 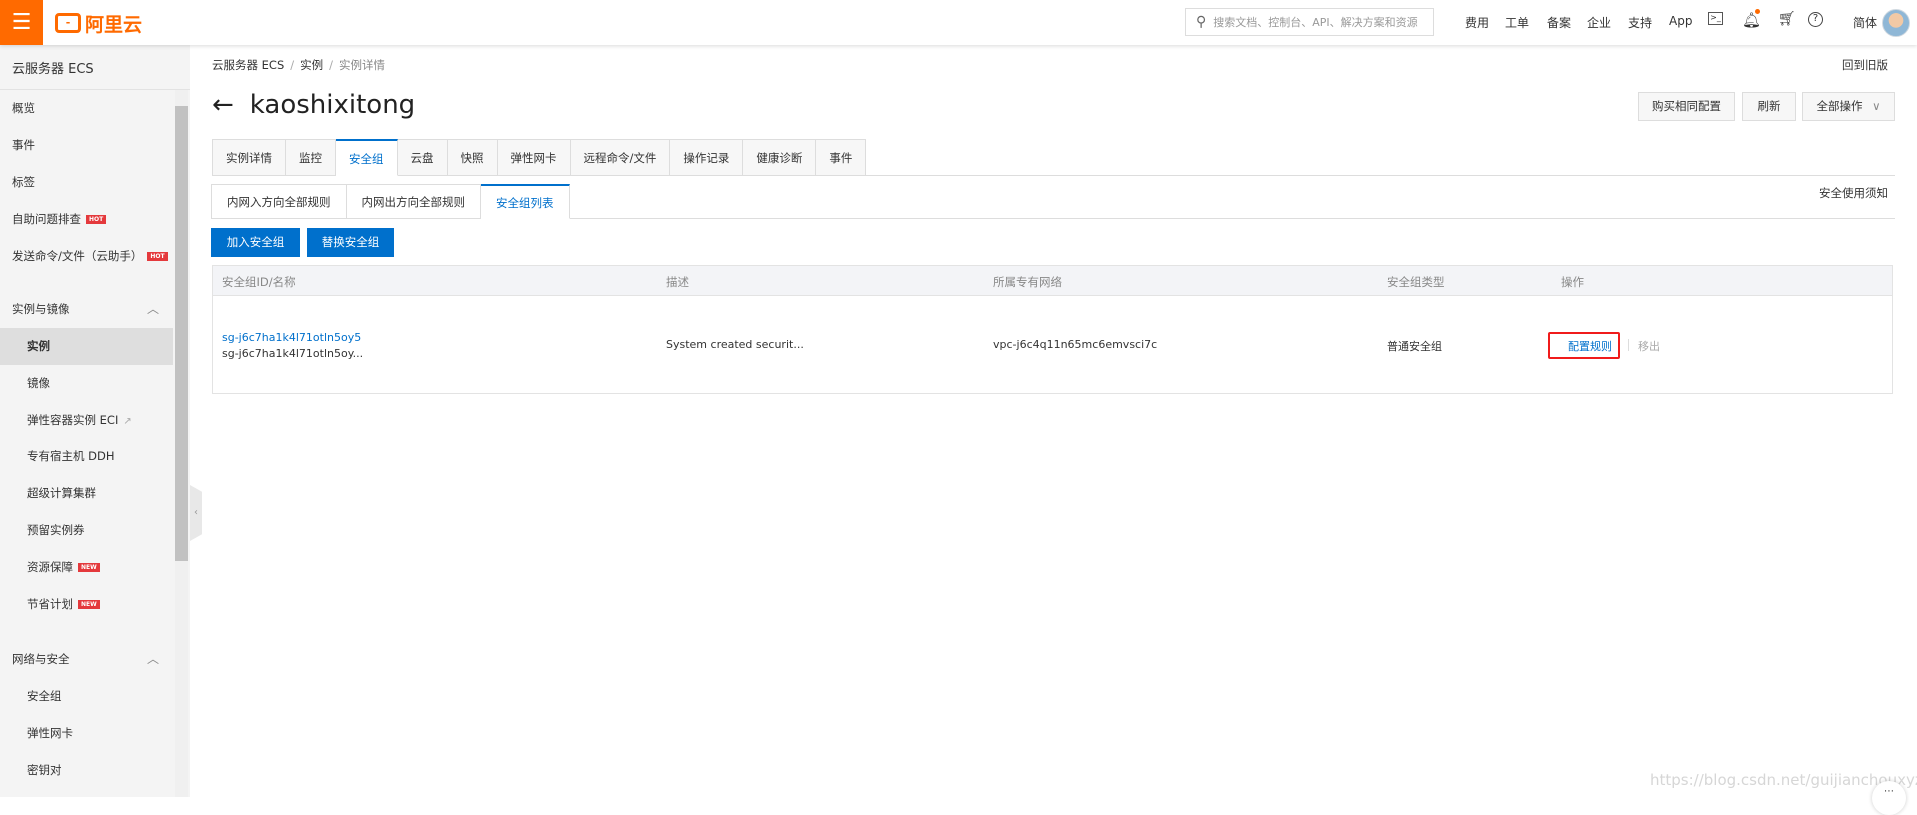 What do you see at coordinates (1769, 106) in the screenshot?
I see `refresh-button: 刷新` at bounding box center [1769, 106].